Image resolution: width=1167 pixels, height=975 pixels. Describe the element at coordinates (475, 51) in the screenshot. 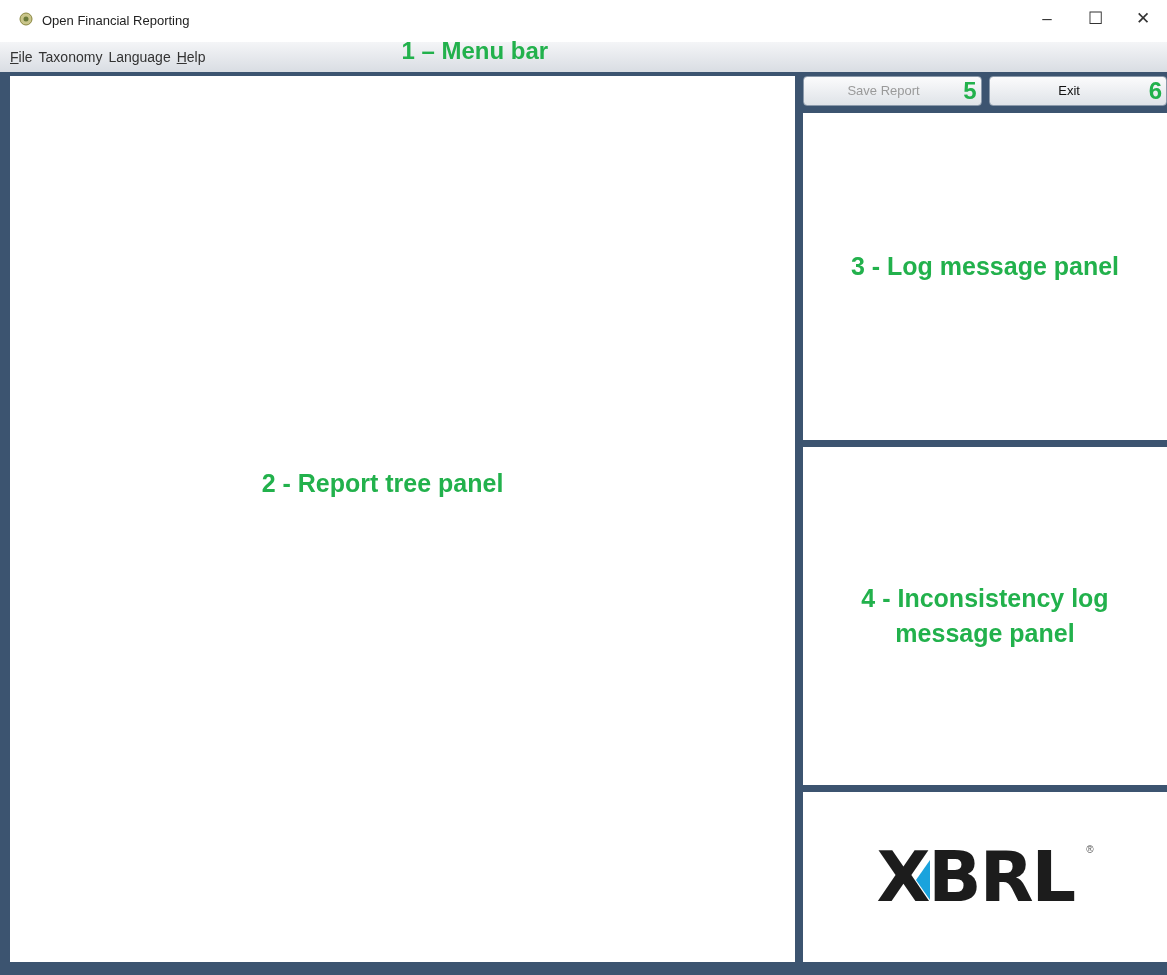

I see `annotation-label: 1 – Menu bar` at that location.